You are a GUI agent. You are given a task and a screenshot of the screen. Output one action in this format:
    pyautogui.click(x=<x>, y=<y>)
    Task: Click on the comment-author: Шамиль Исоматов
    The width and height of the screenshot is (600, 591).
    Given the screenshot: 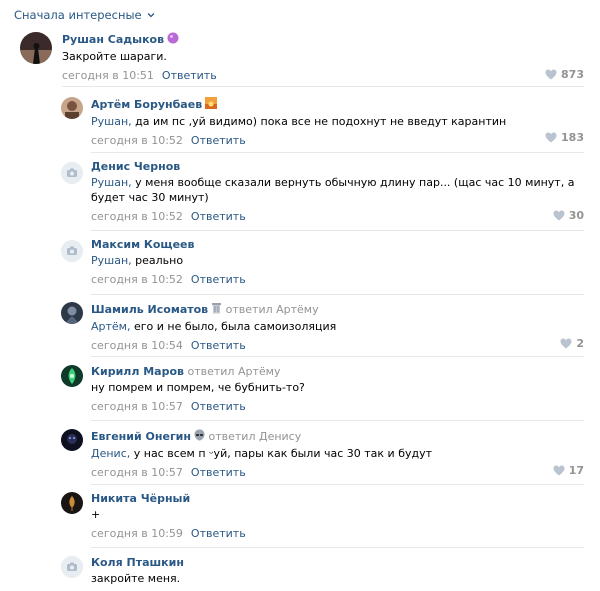 What is the action you would take?
    pyautogui.click(x=149, y=309)
    